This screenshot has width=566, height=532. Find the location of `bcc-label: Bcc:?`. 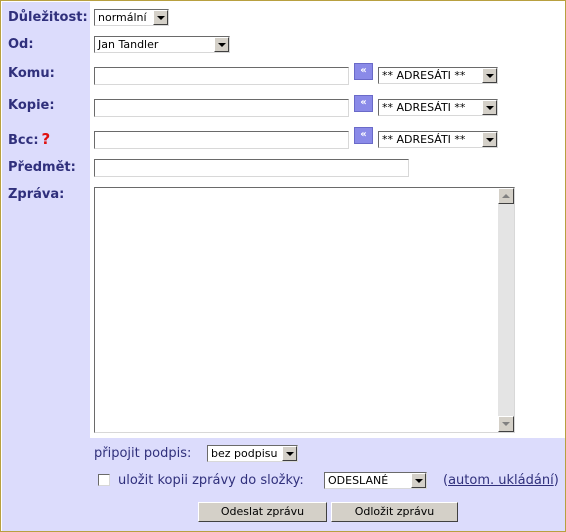

bcc-label: Bcc:? is located at coordinates (29, 139).